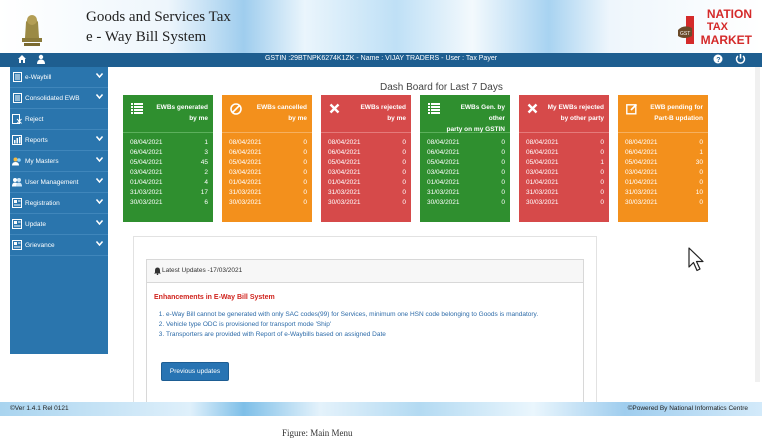 The width and height of the screenshot is (762, 438). Describe the element at coordinates (52, 182) in the screenshot. I see `sidebar-item-label: User Management` at that location.